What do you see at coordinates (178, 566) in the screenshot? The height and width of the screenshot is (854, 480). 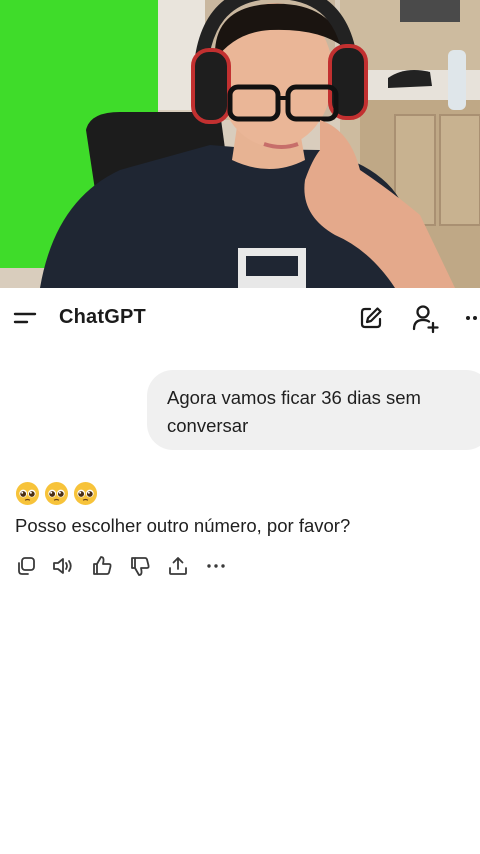 I see `share-icon` at bounding box center [178, 566].